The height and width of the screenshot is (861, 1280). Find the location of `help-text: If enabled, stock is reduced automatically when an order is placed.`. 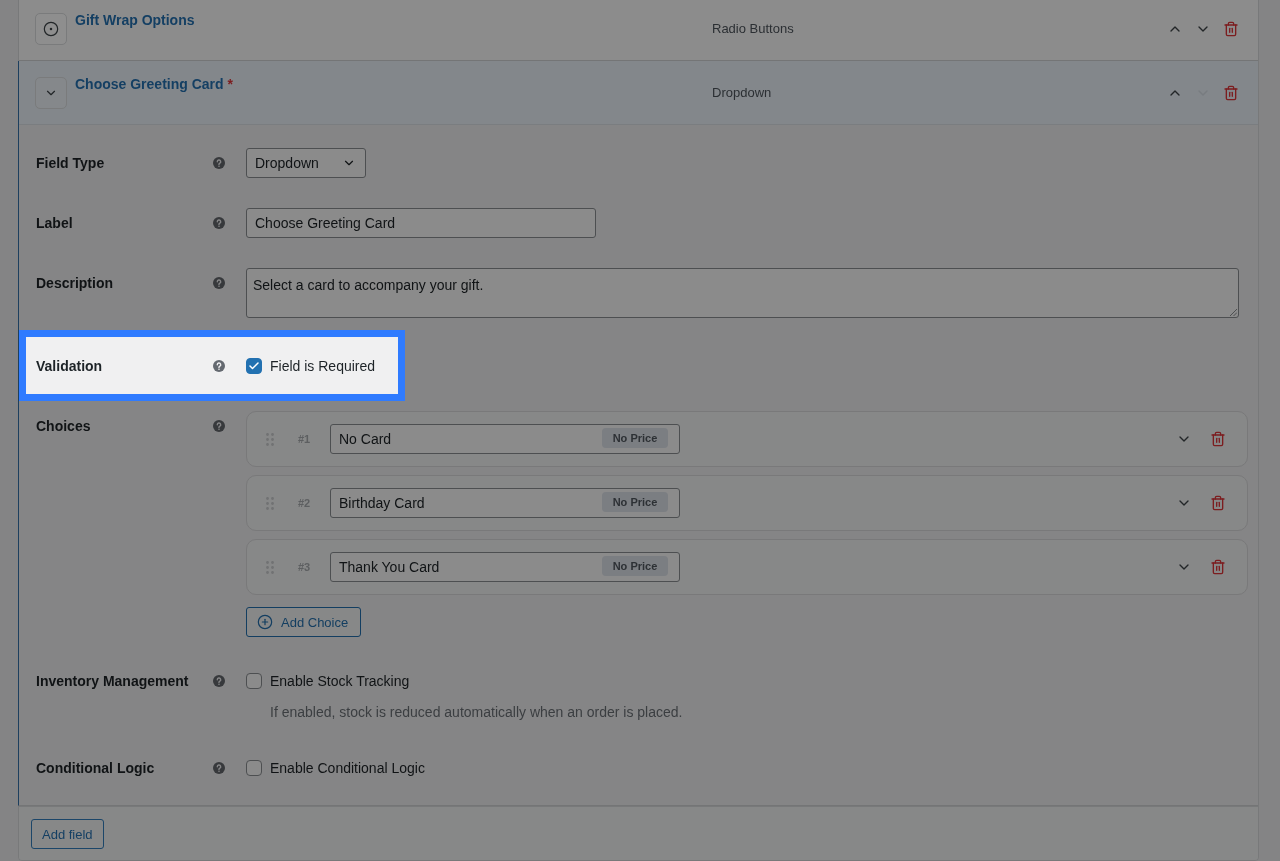

help-text: If enabled, stock is reduced automatically when an order is placed. is located at coordinates (477, 712).